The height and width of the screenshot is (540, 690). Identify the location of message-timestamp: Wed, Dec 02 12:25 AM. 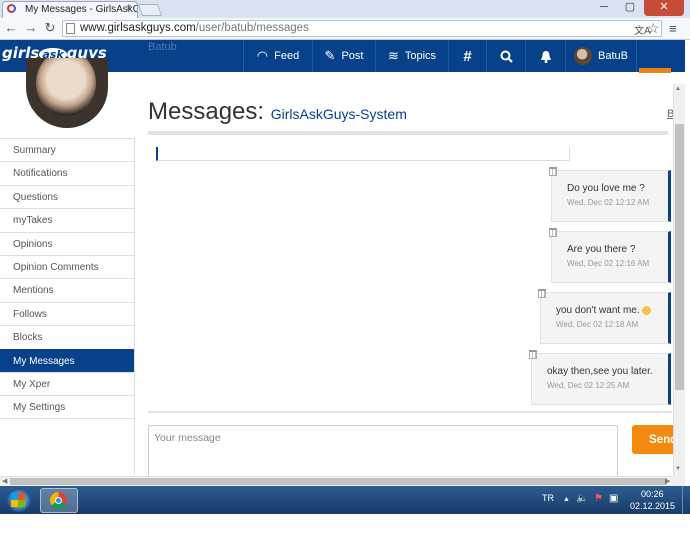
(588, 385).